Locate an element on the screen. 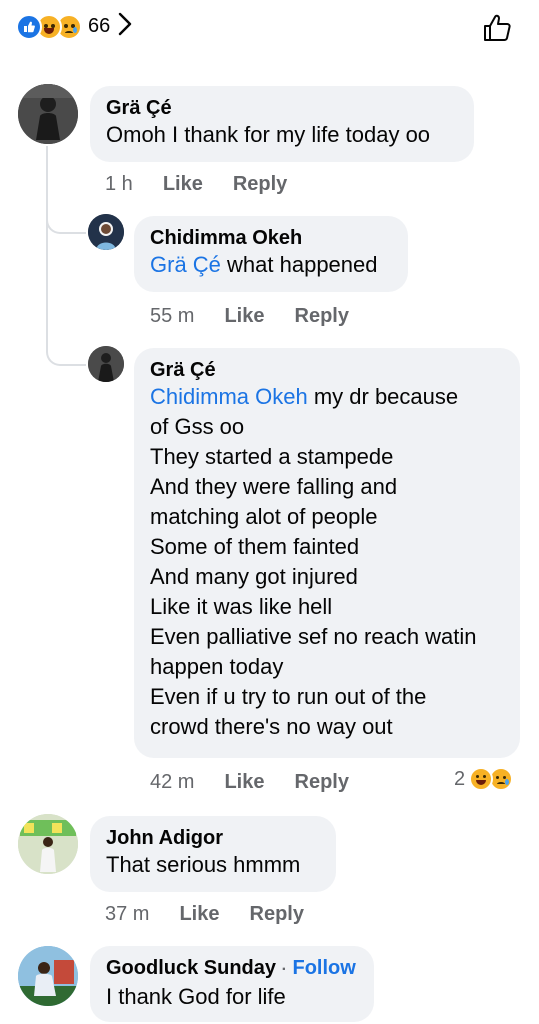  comment-time: 37 m is located at coordinates (127, 914).